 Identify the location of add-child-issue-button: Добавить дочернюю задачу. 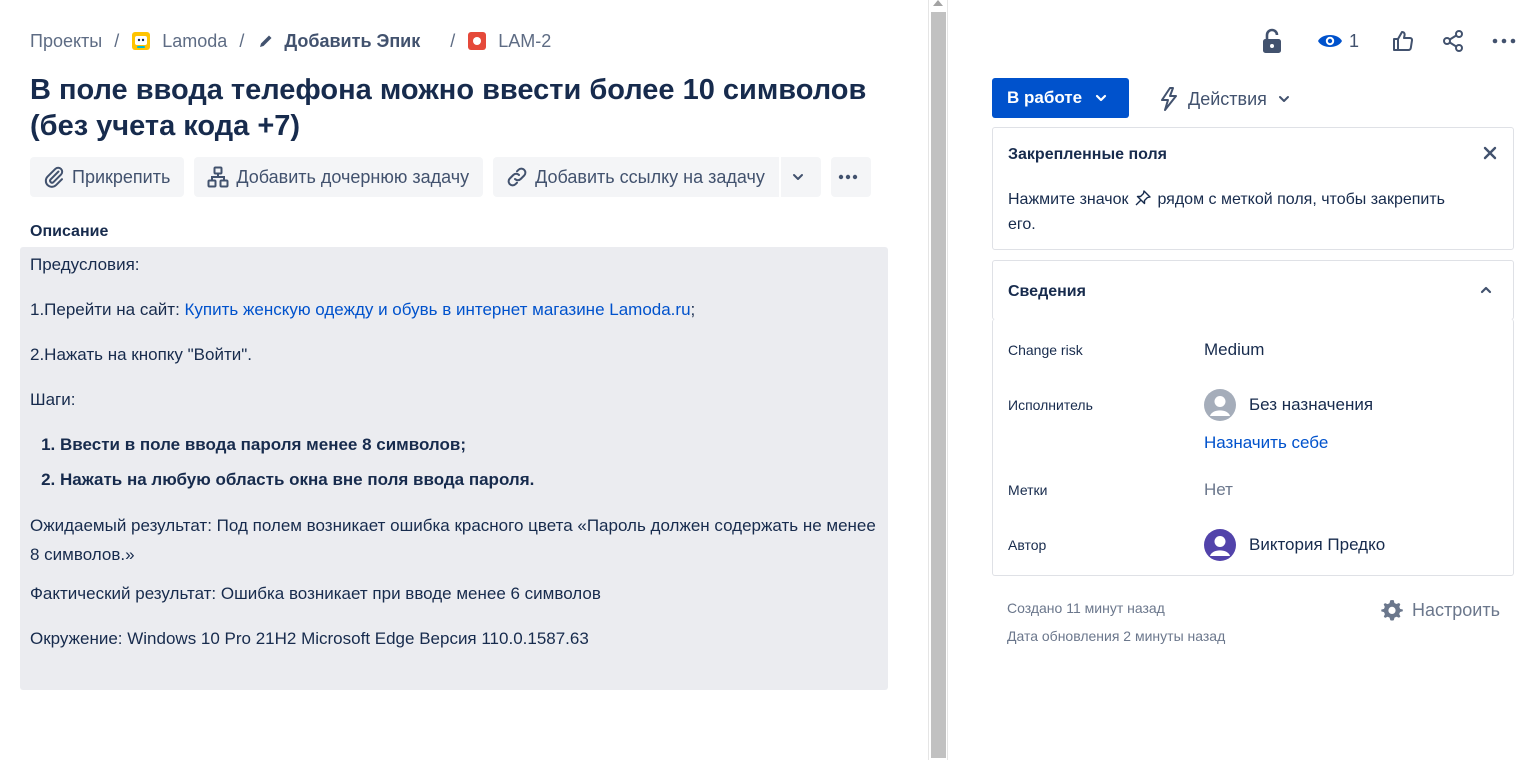
(339, 177).